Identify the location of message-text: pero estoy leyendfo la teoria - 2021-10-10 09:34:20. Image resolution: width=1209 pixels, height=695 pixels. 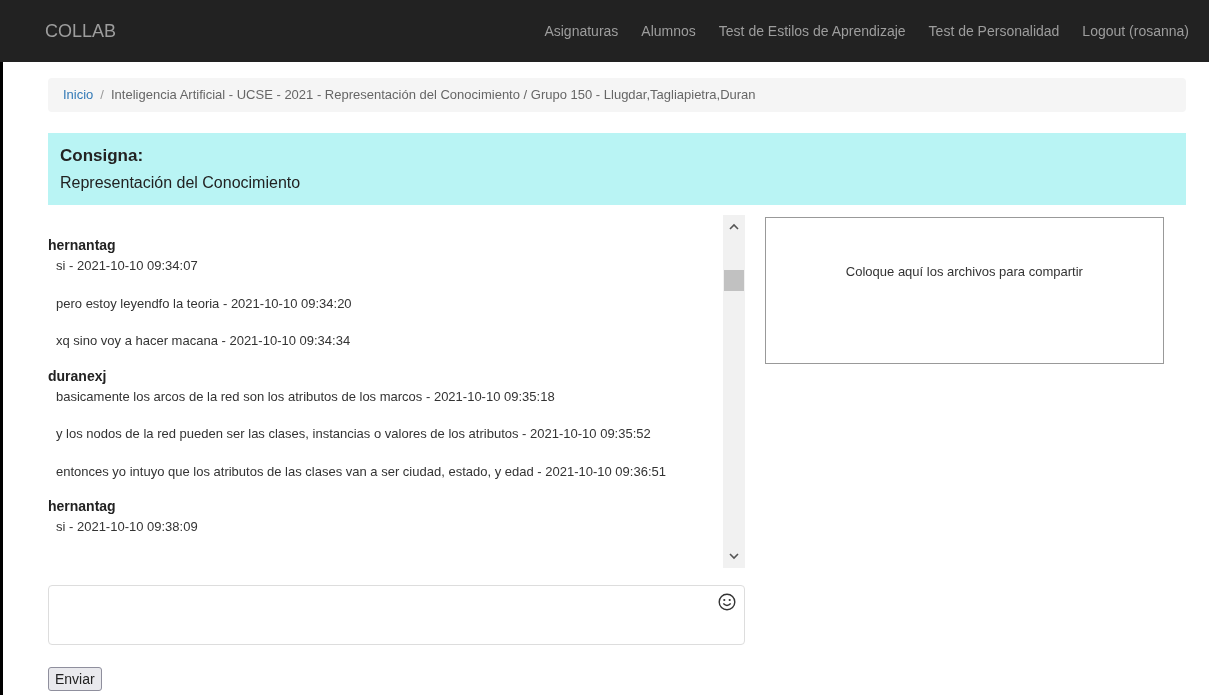
(204, 303).